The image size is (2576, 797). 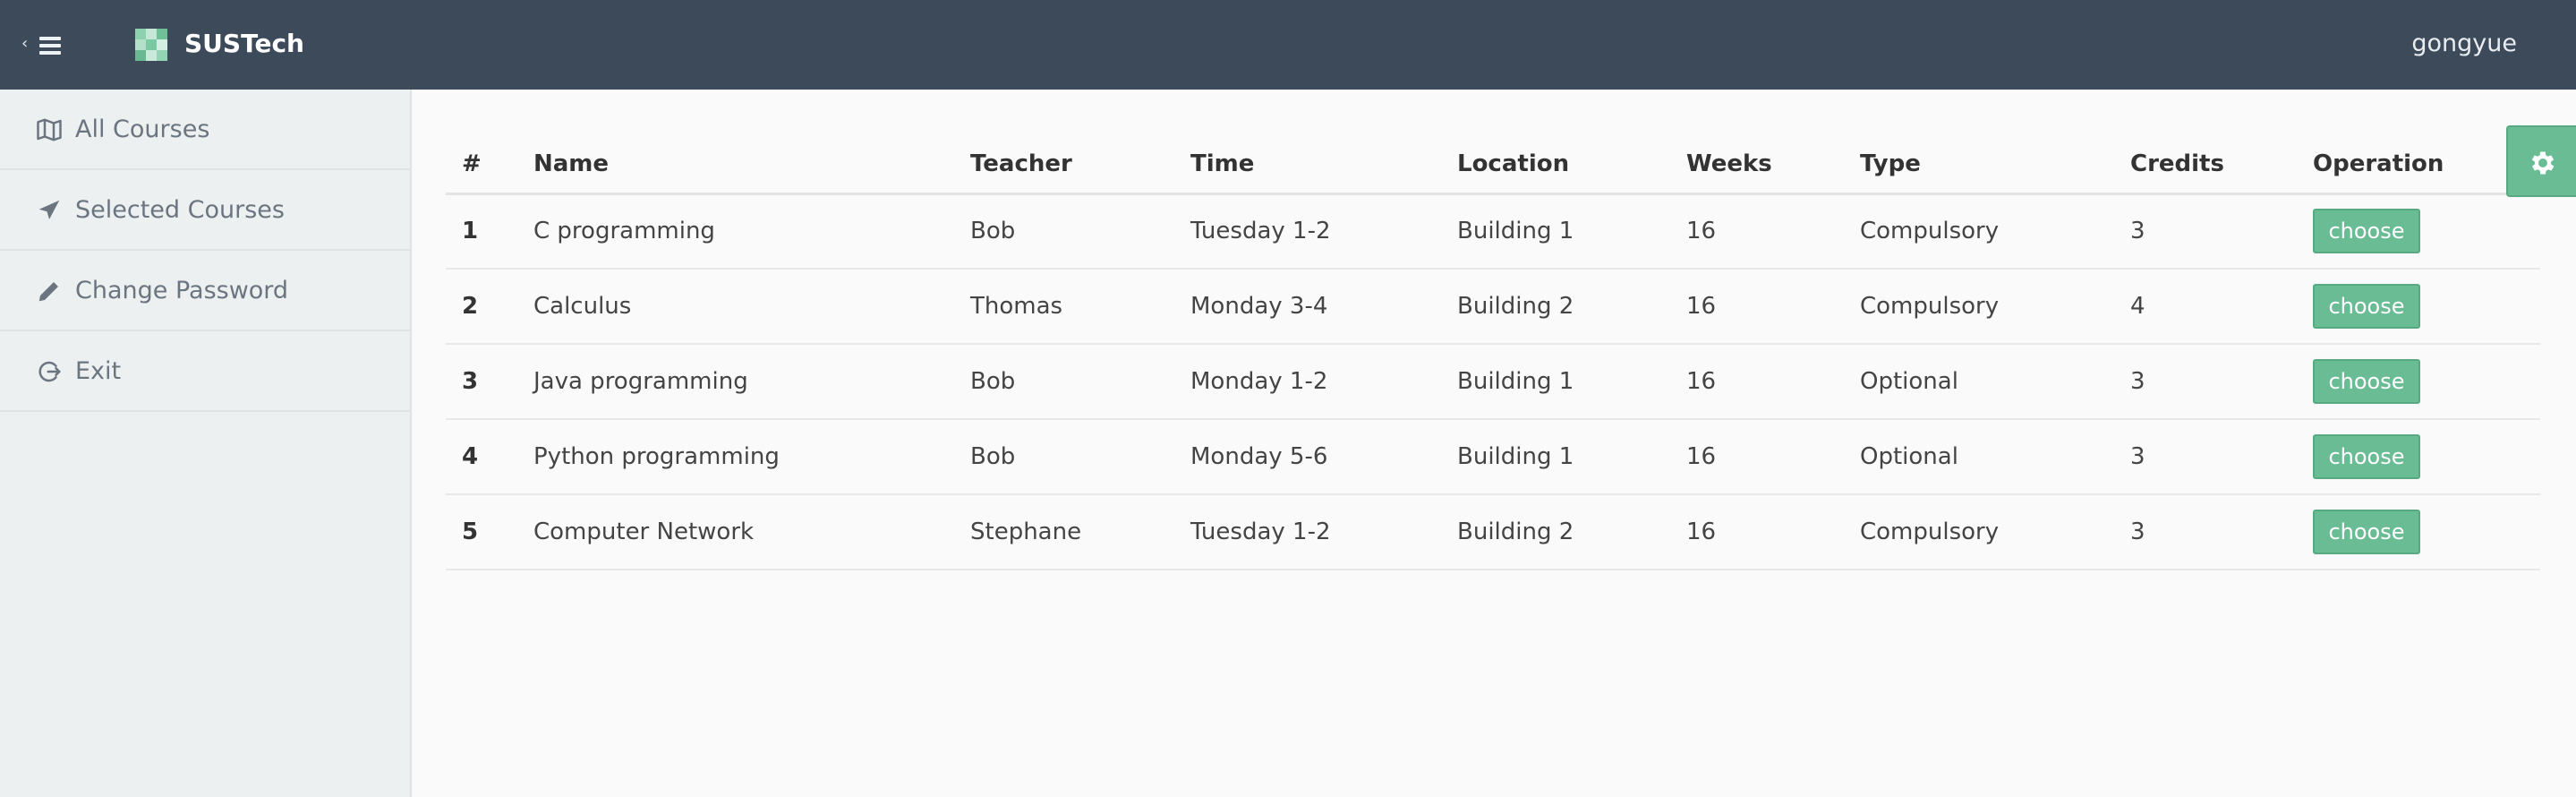 I want to click on col-header-location: Location, so click(x=1555, y=165).